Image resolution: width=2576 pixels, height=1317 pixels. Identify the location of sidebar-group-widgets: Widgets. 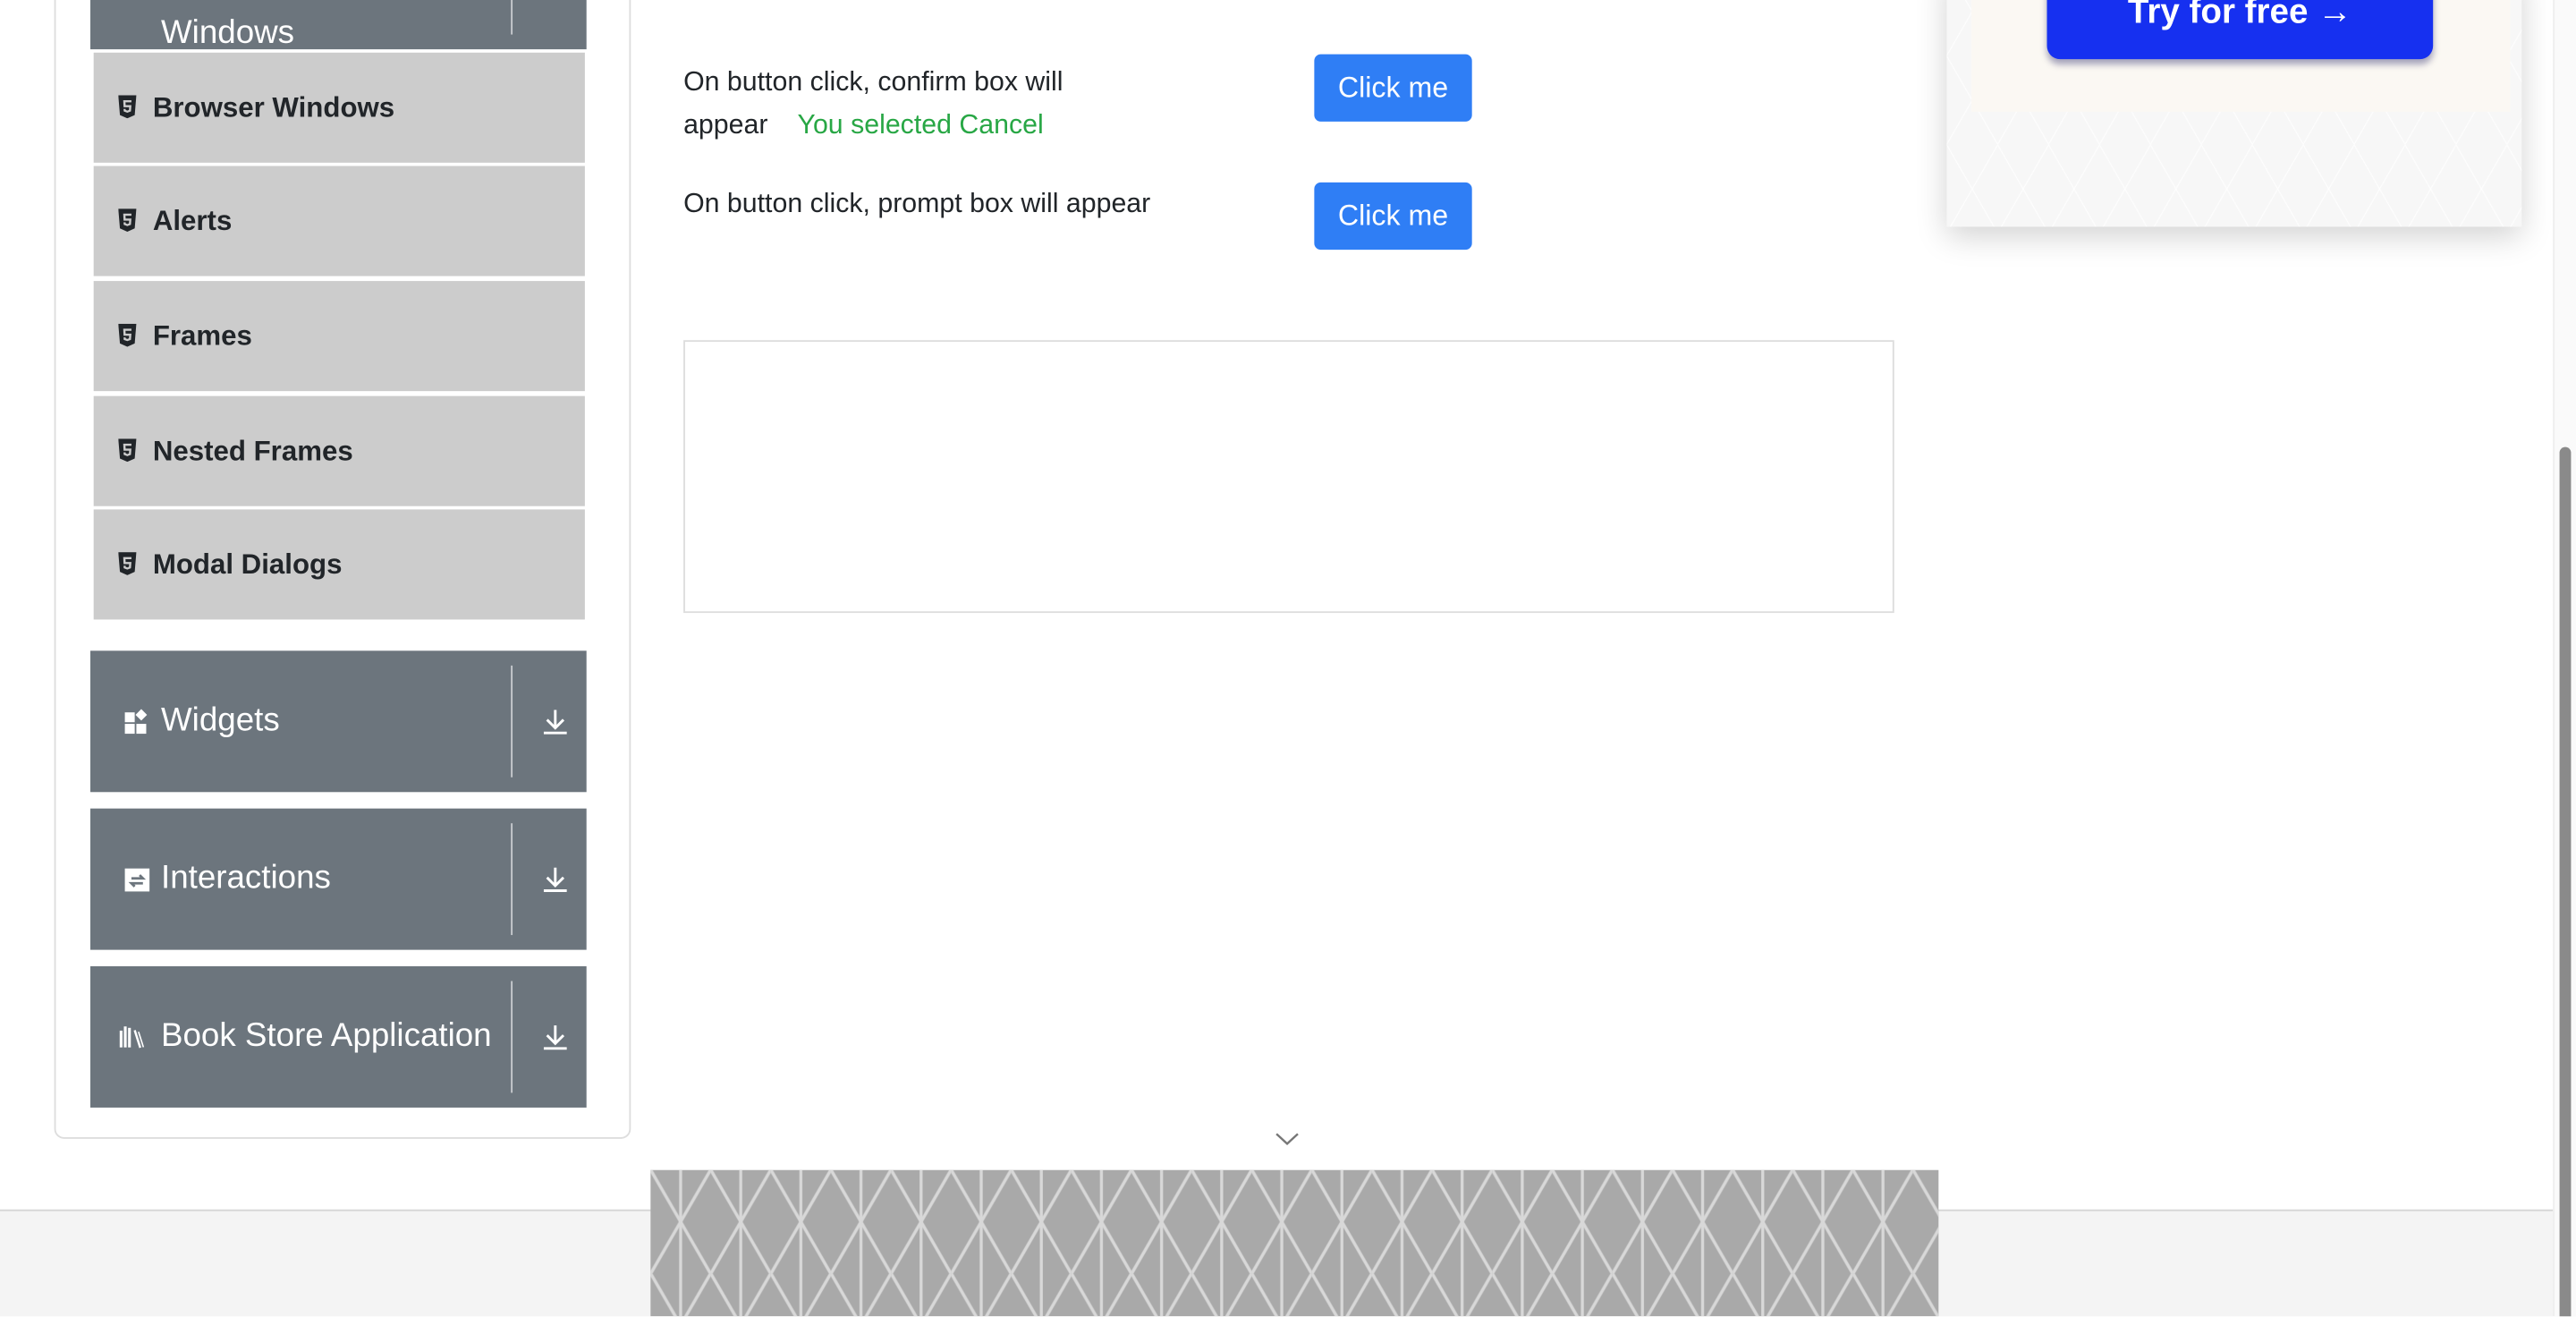
(338, 721).